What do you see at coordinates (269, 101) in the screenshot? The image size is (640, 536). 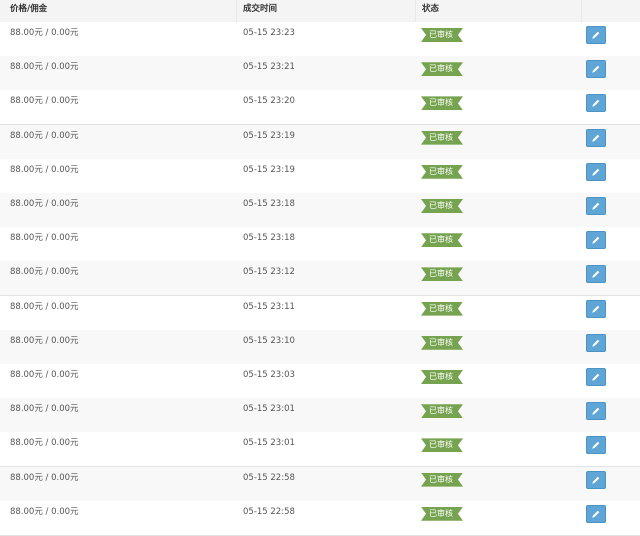 I see `deal-time-cell: 05-15 23:20` at bounding box center [269, 101].